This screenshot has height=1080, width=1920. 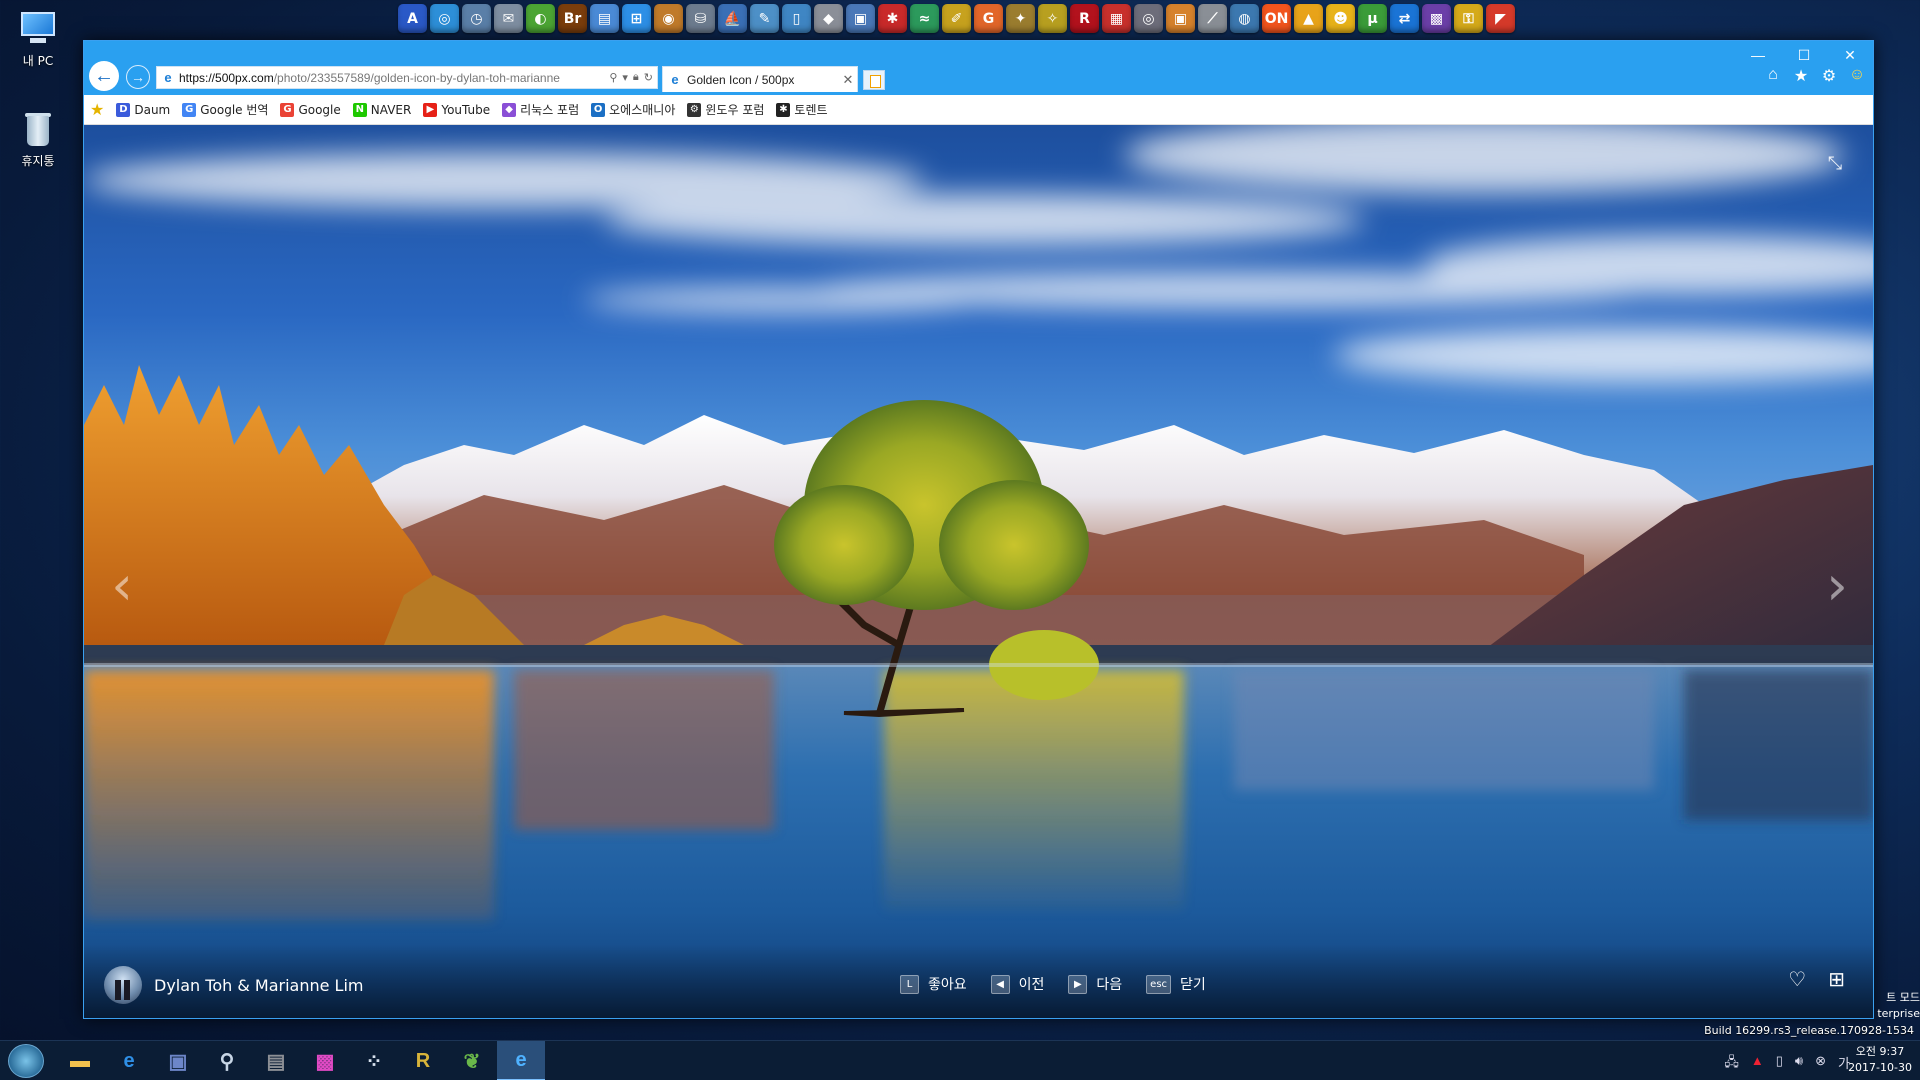 I want to click on stars-app-icon: ✧, so click(x=1052, y=18).